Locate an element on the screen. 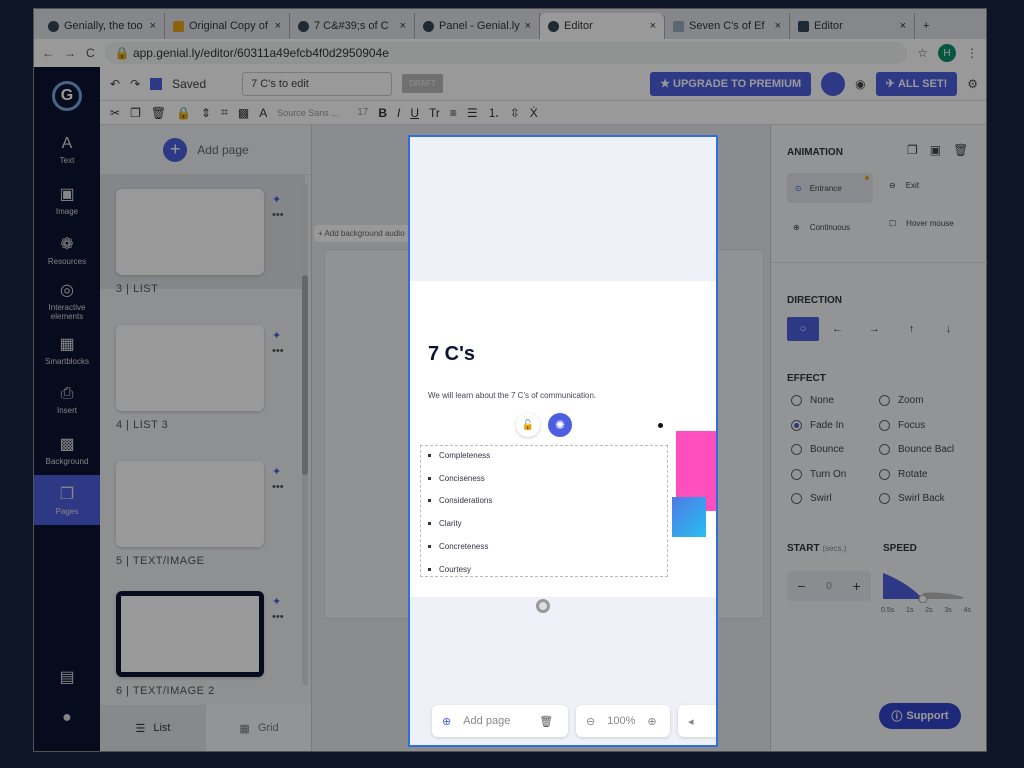 This screenshot has width=1024, height=768. sidebar-item-interactive-elements: ◎ Interactive elements is located at coordinates (67, 300).